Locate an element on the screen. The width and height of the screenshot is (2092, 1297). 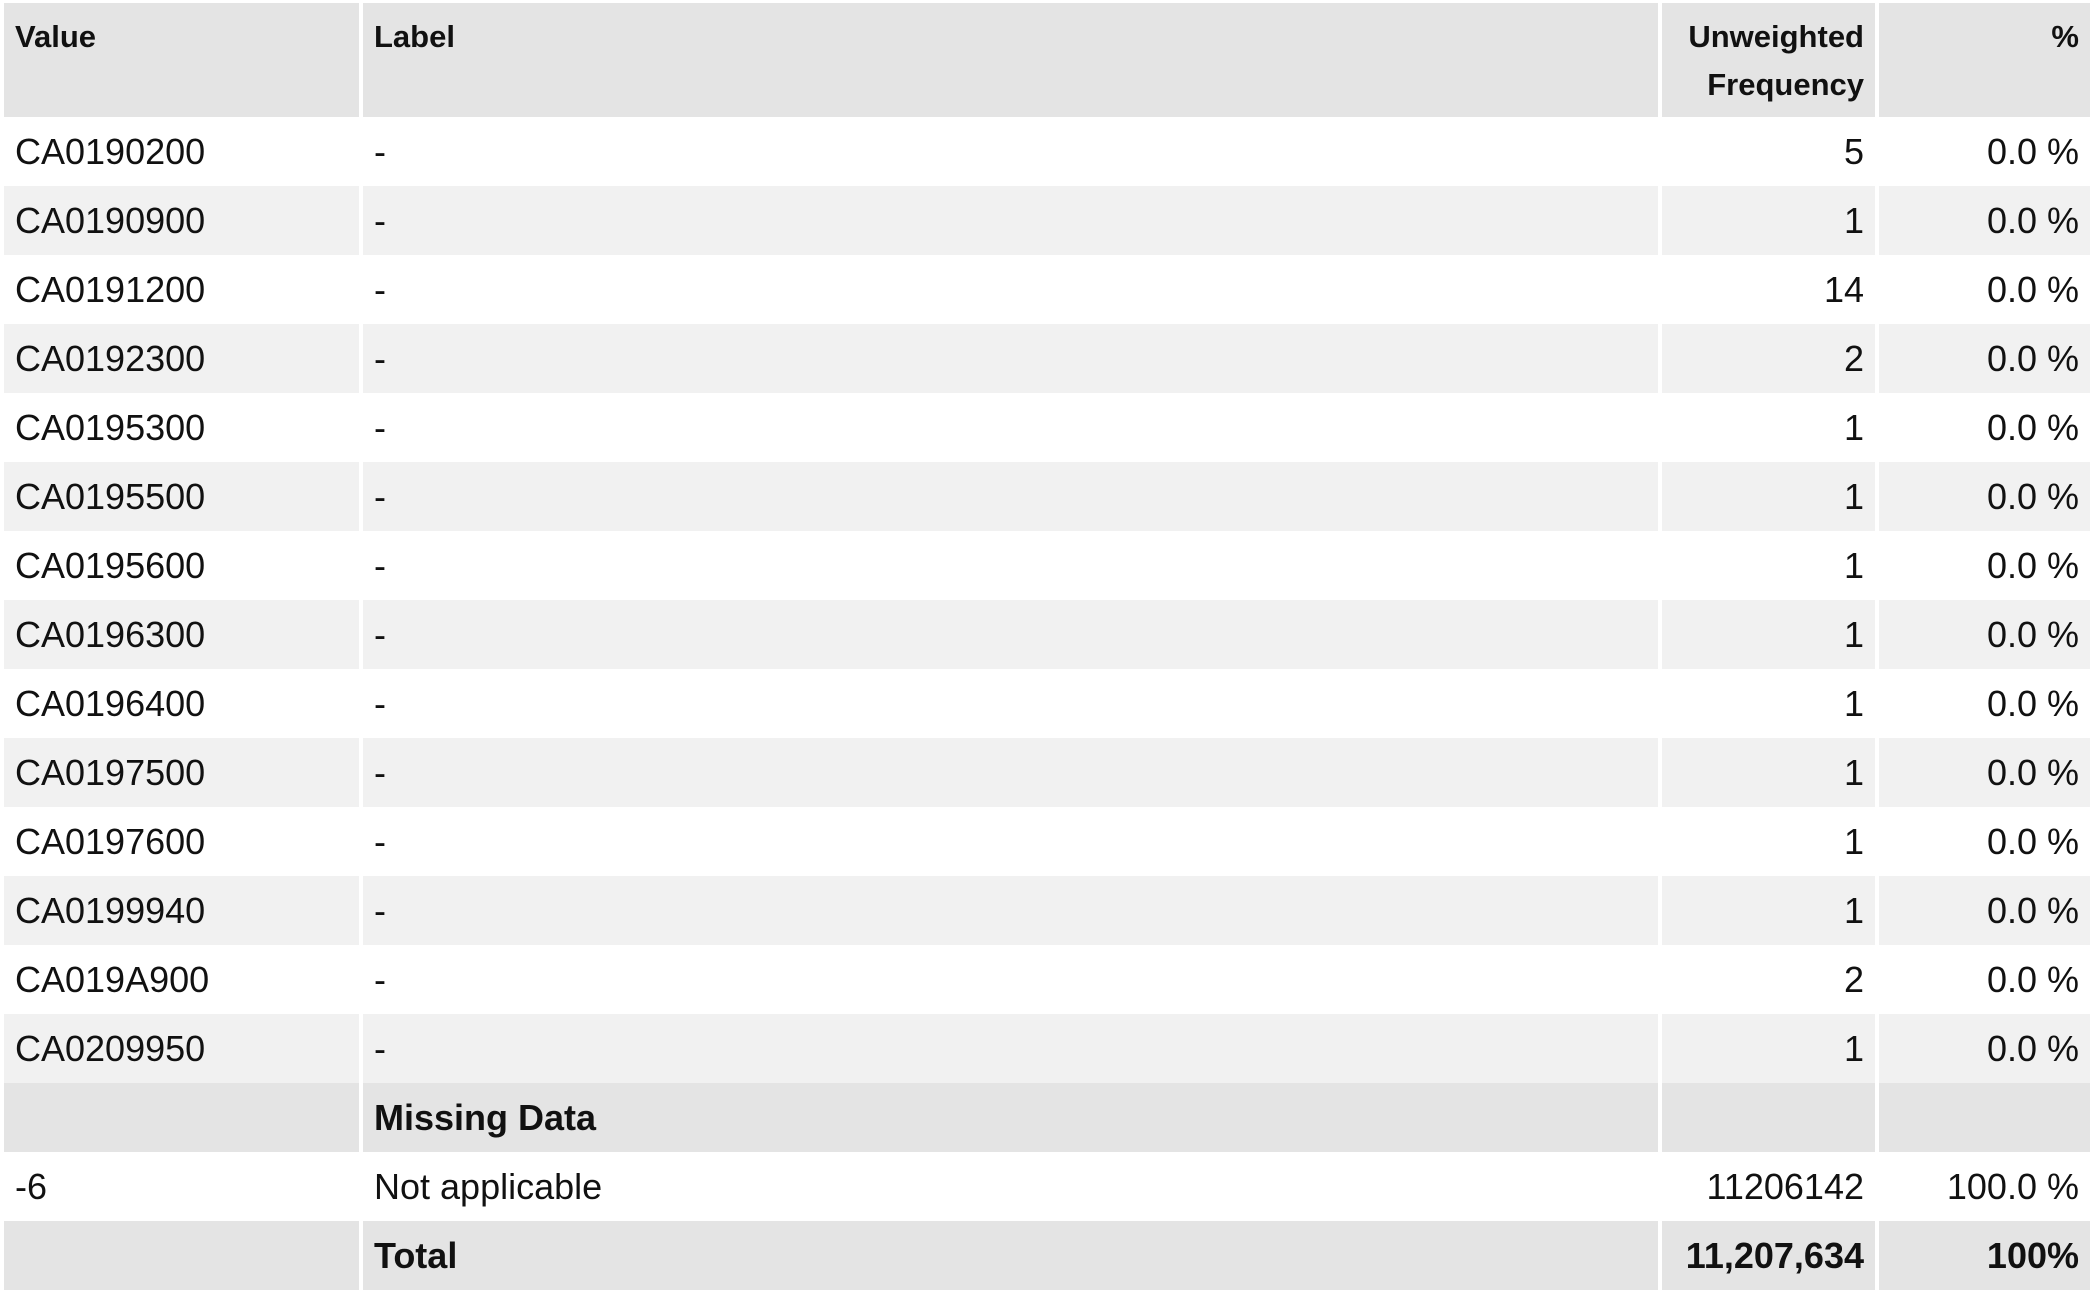
cell-value: CA0190900 is located at coordinates (181, 220).